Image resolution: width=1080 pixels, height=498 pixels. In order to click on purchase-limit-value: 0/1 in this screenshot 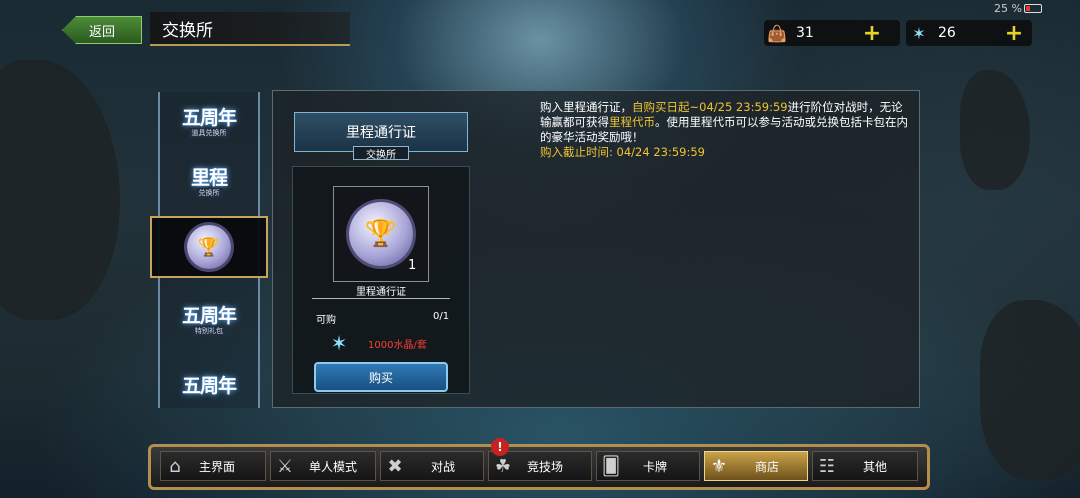, I will do `click(441, 316)`.